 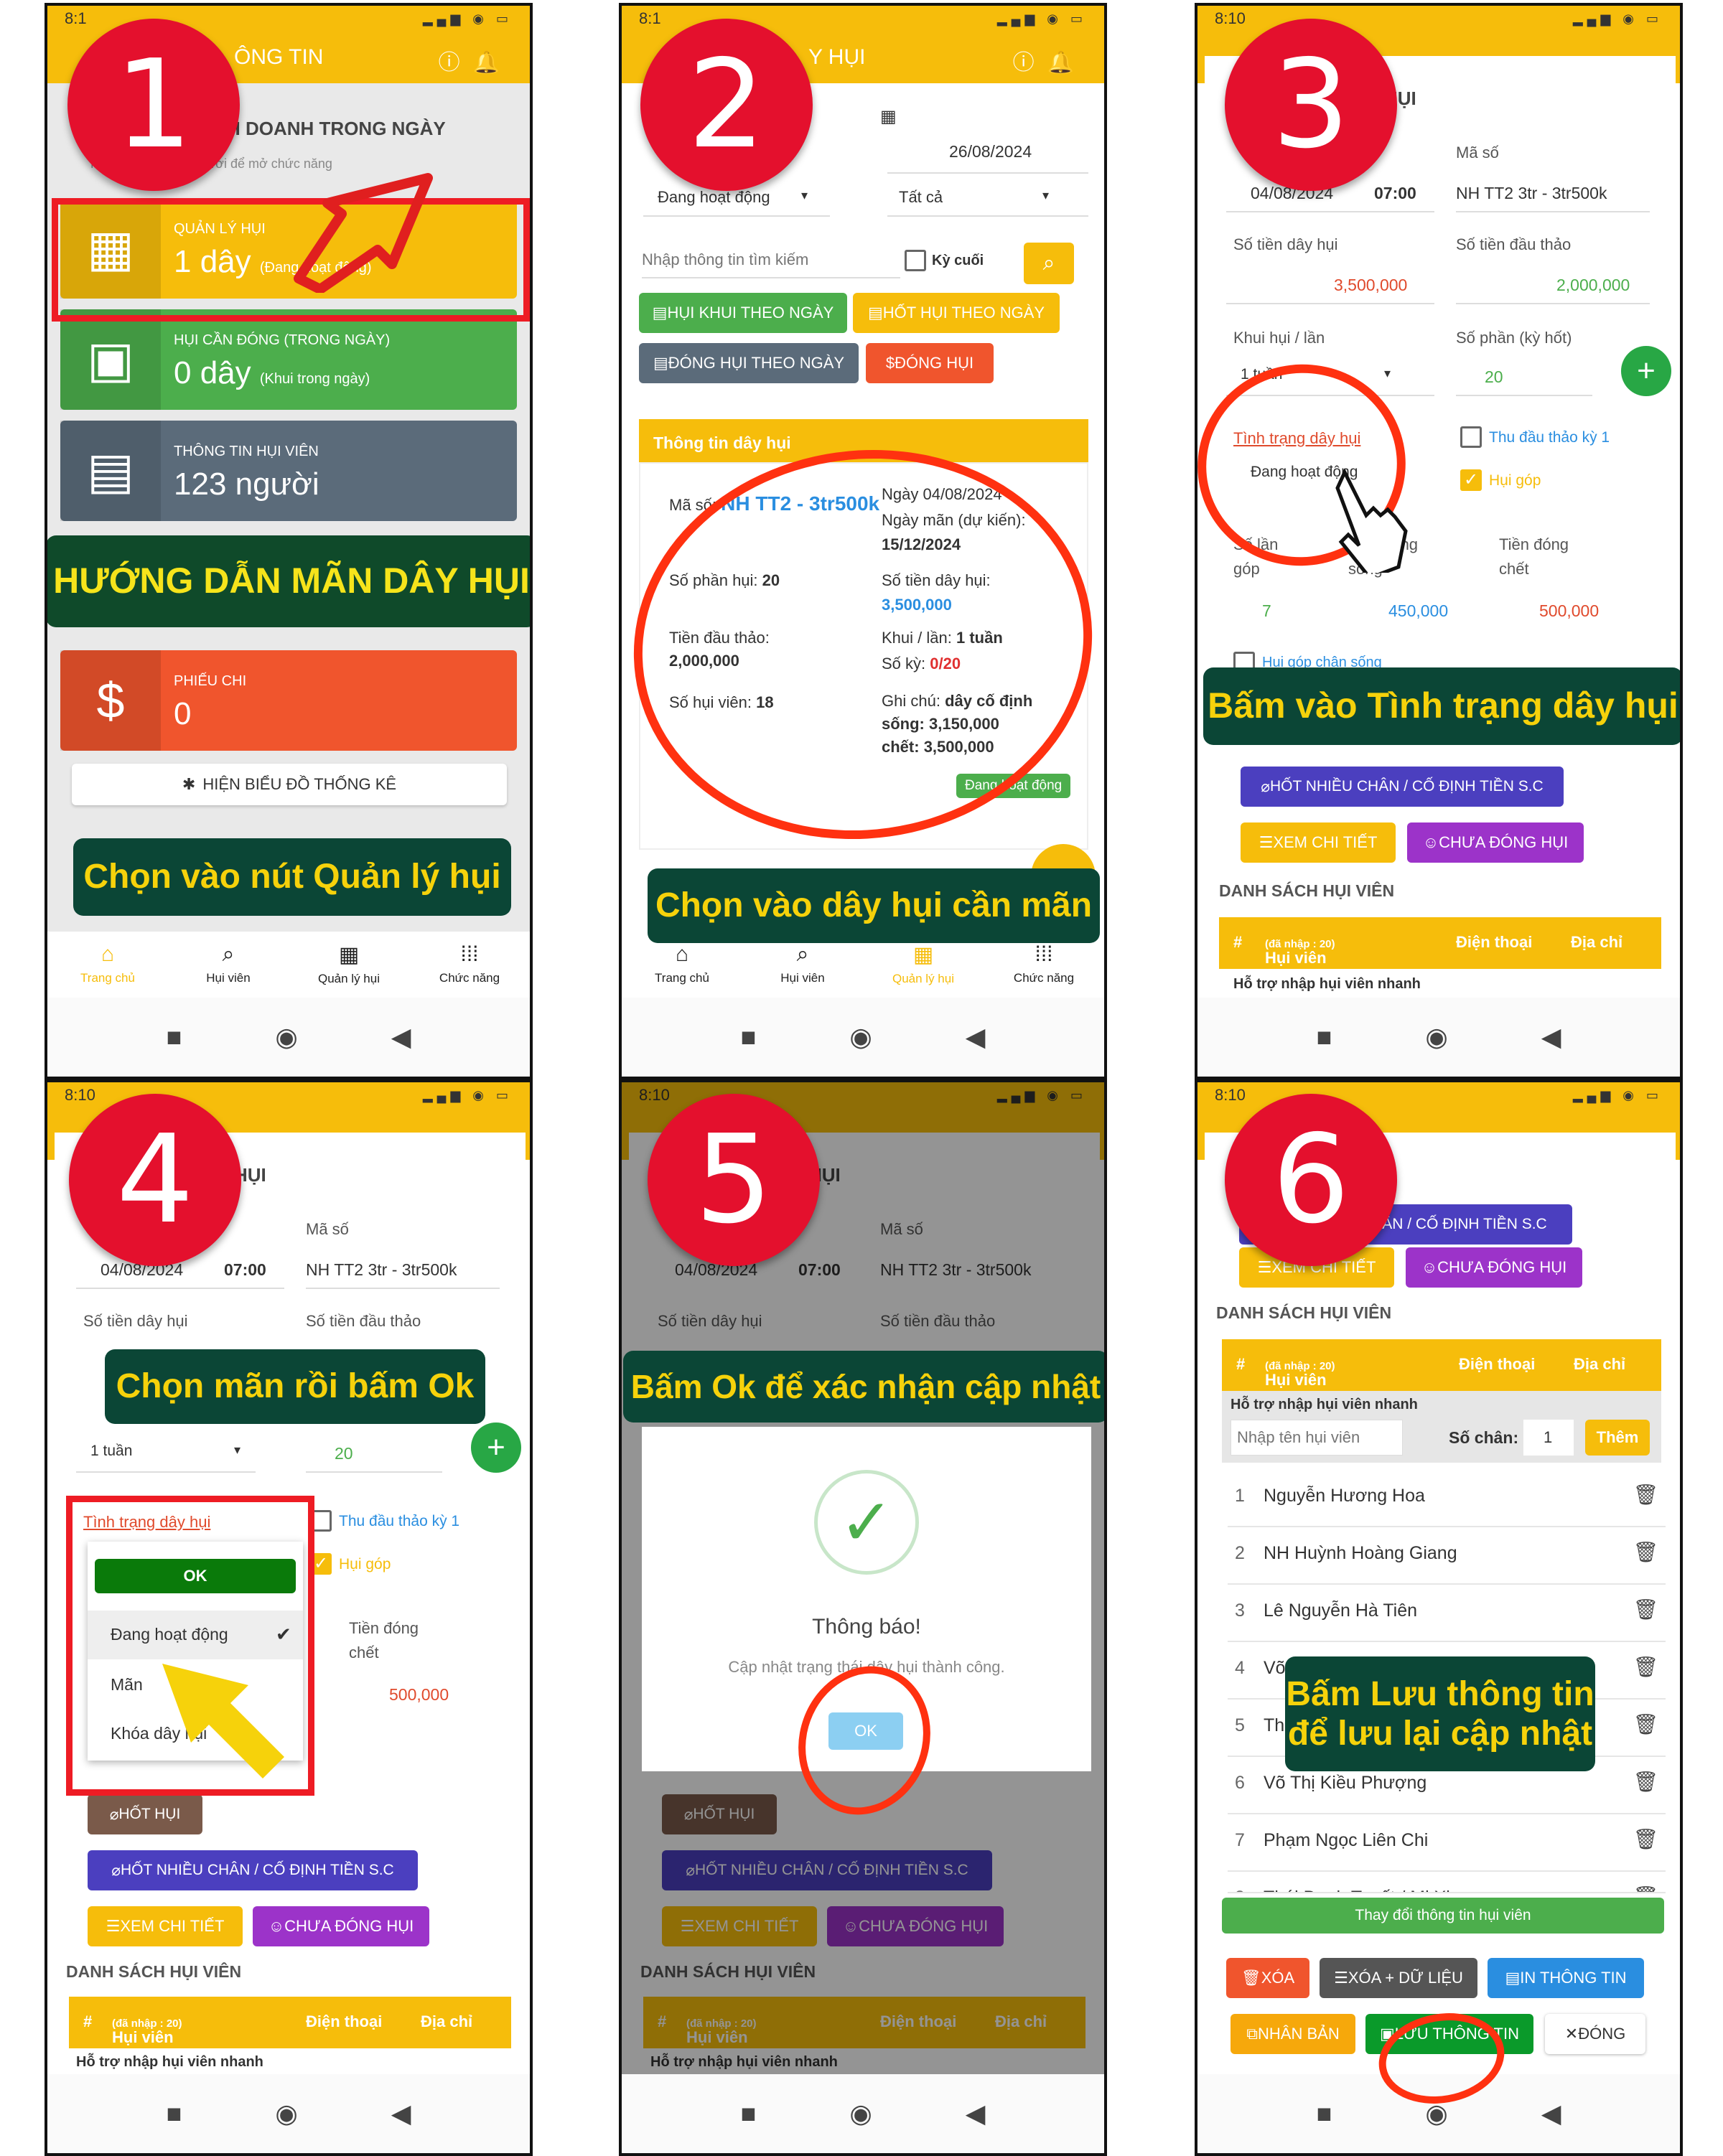 I want to click on last-period-checkbox, so click(x=915, y=260).